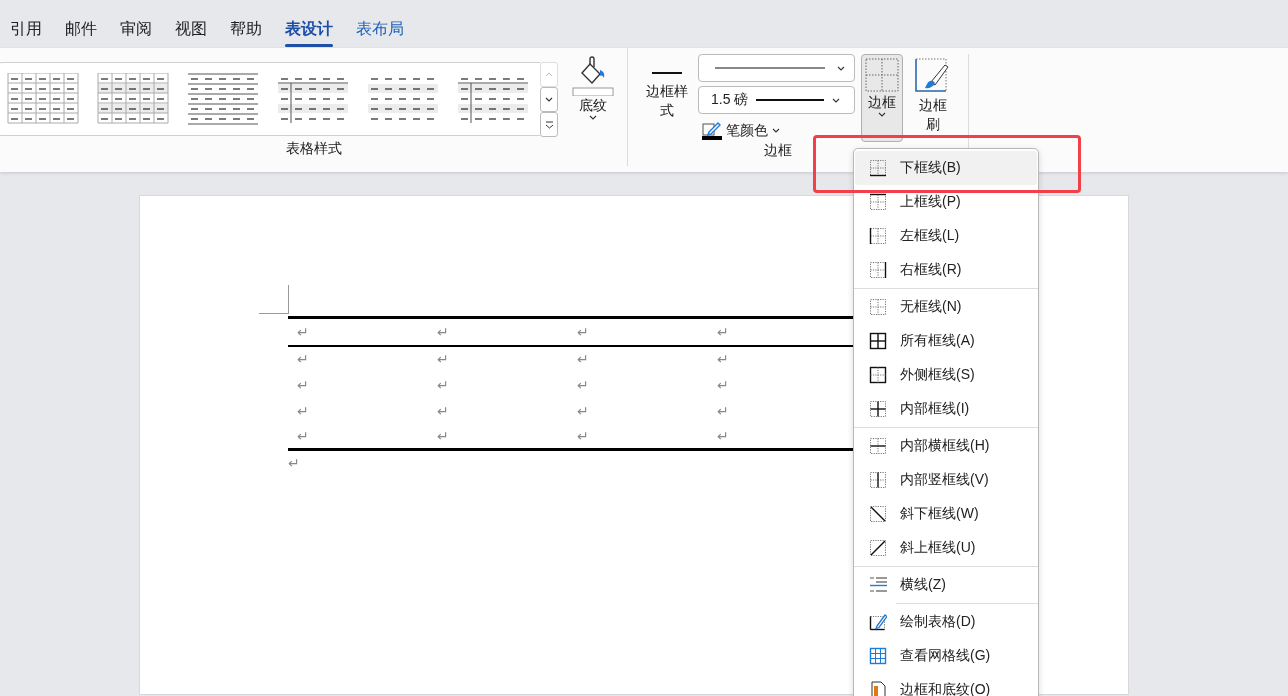 The image size is (1288, 696). What do you see at coordinates (946, 480) in the screenshot?
I see `menu-item: 内部竖框线(V)` at bounding box center [946, 480].